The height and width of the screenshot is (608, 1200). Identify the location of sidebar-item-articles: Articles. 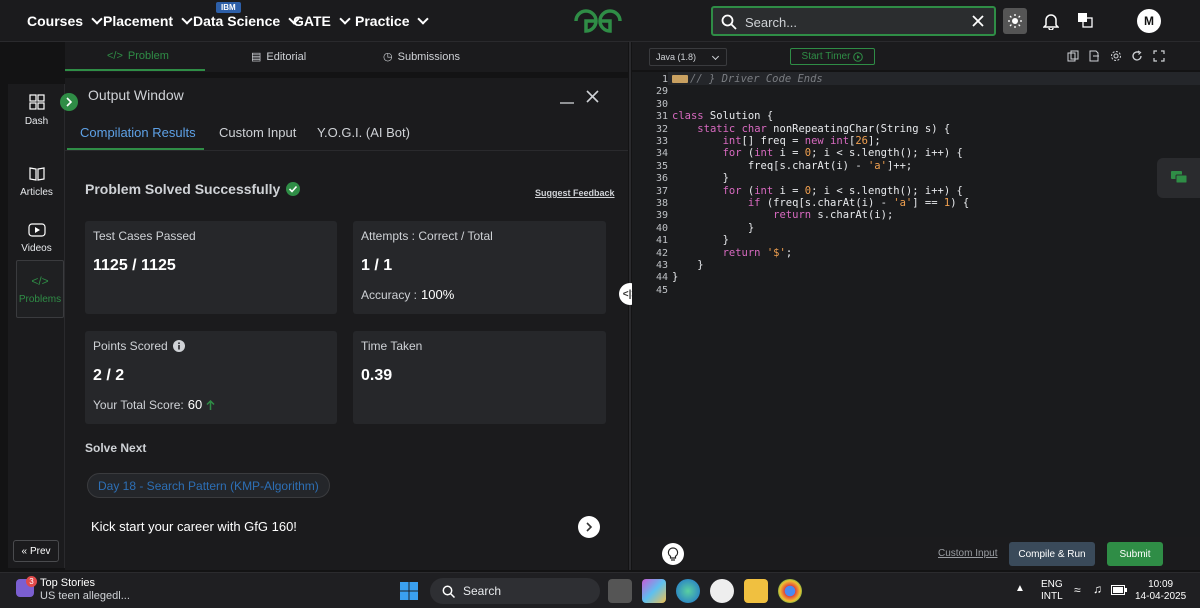
(36, 182).